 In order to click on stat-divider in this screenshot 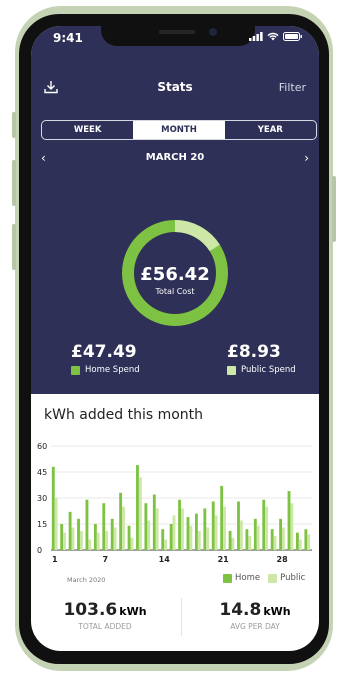, I will do `click(181, 617)`.